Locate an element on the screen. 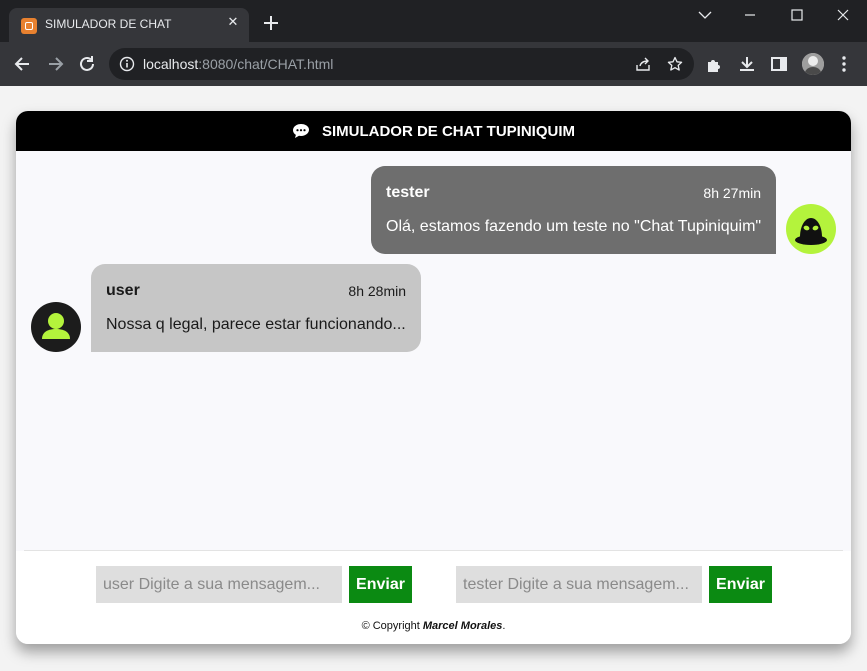 This screenshot has height=671, width=867. minimize-icon is located at coordinates (750, 15).